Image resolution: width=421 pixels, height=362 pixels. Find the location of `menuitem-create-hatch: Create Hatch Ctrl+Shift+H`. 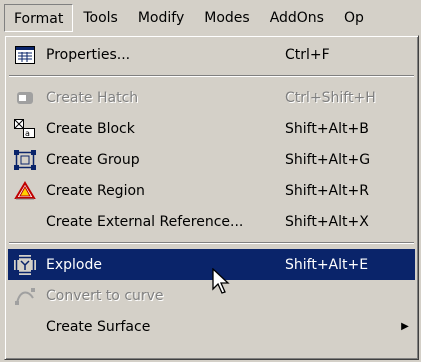

menuitem-create-hatch: Create Hatch Ctrl+Shift+H is located at coordinates (211, 97).